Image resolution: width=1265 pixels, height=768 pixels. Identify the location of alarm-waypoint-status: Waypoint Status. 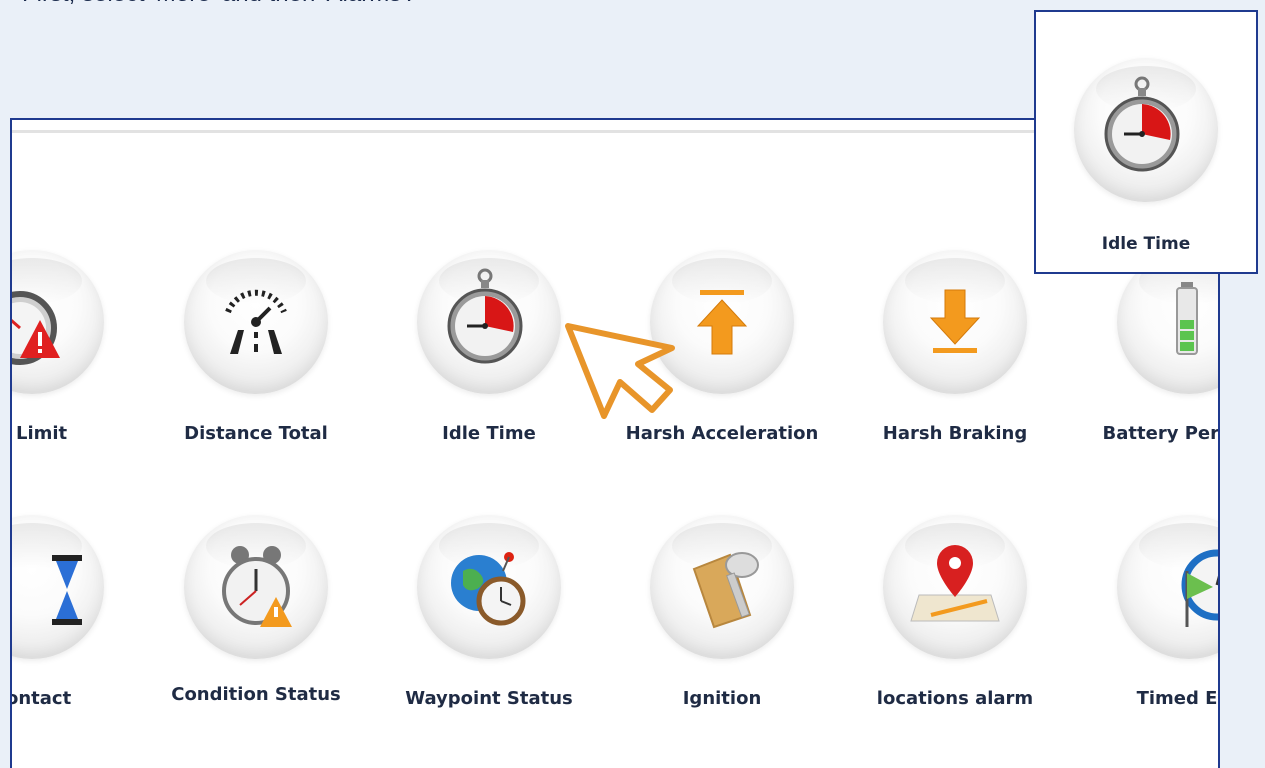
(489, 615).